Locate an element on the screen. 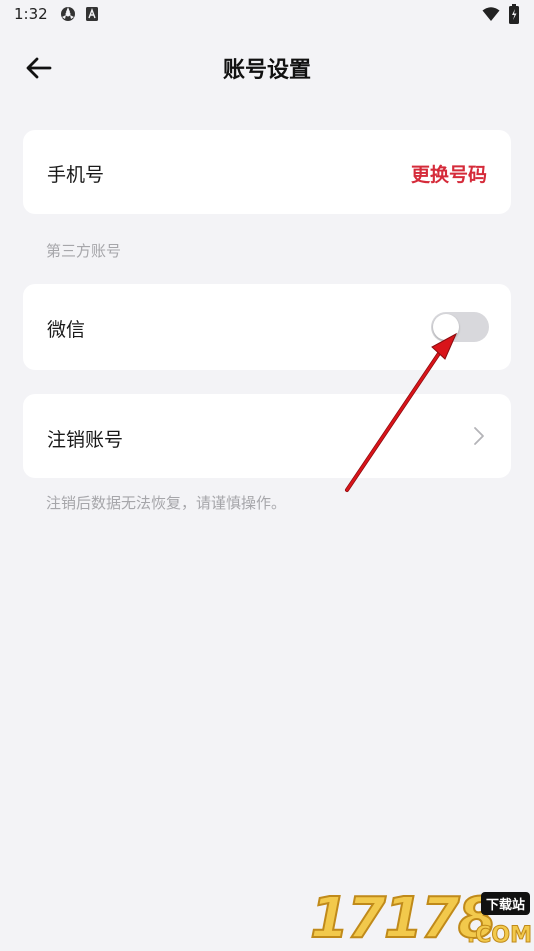 The width and height of the screenshot is (534, 951). third-party-section-label: 第三方账号 is located at coordinates (84, 251).